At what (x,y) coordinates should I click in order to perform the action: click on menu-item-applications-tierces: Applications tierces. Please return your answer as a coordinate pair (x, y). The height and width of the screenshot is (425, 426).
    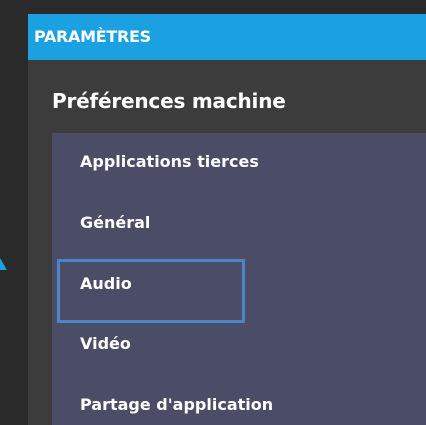
    Looking at the image, I should click on (239, 162).